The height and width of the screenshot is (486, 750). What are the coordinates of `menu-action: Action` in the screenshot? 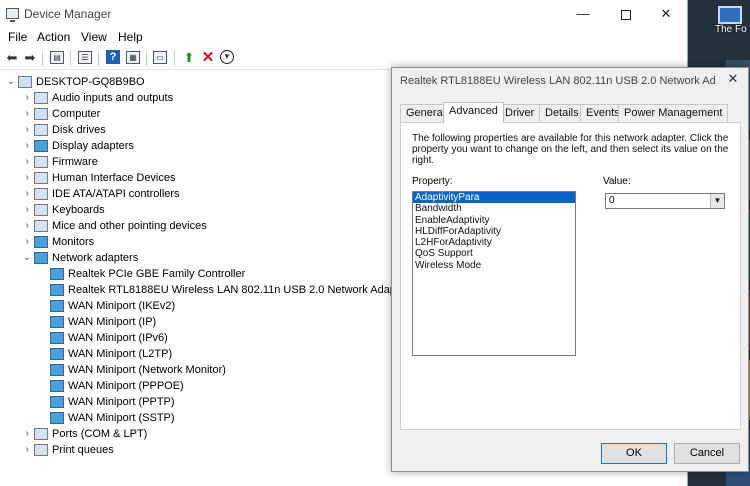 It's located at (53, 37).